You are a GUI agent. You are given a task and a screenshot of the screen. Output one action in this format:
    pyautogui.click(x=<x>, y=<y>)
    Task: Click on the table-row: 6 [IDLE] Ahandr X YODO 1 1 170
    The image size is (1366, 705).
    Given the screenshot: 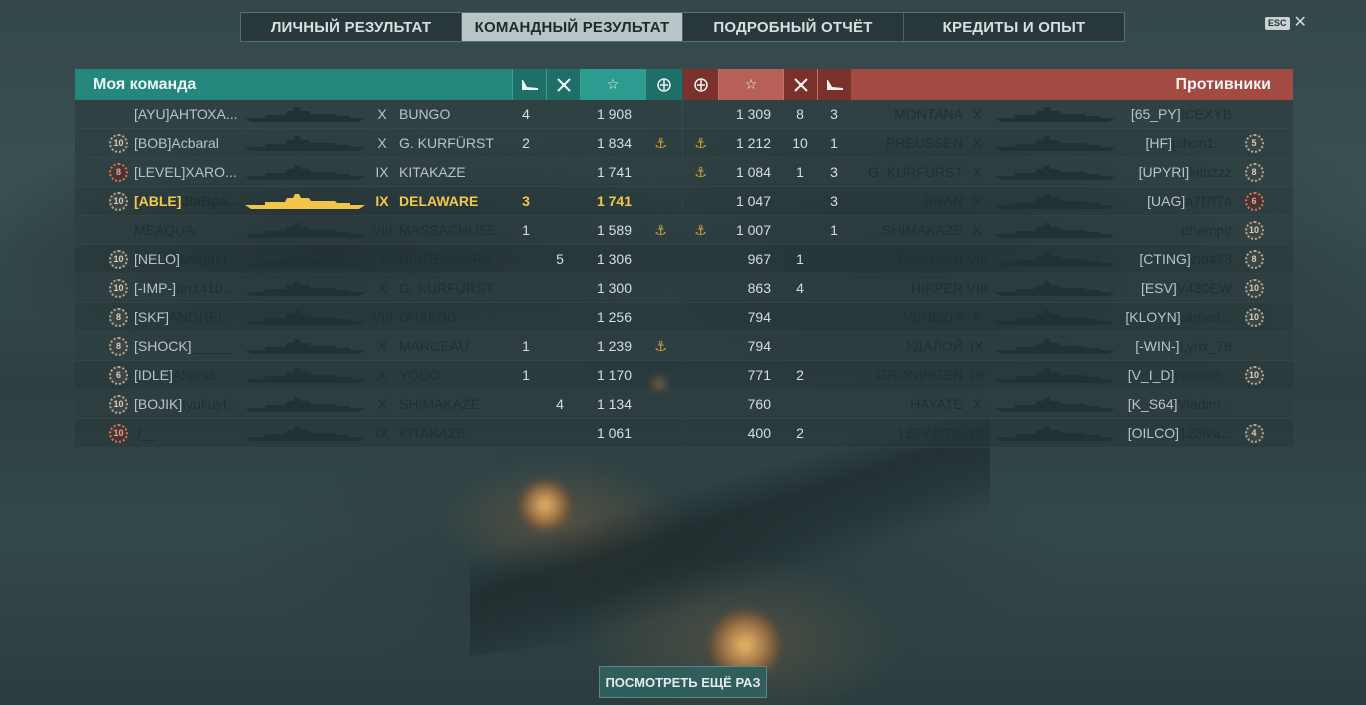 What is the action you would take?
    pyautogui.click(x=378, y=375)
    